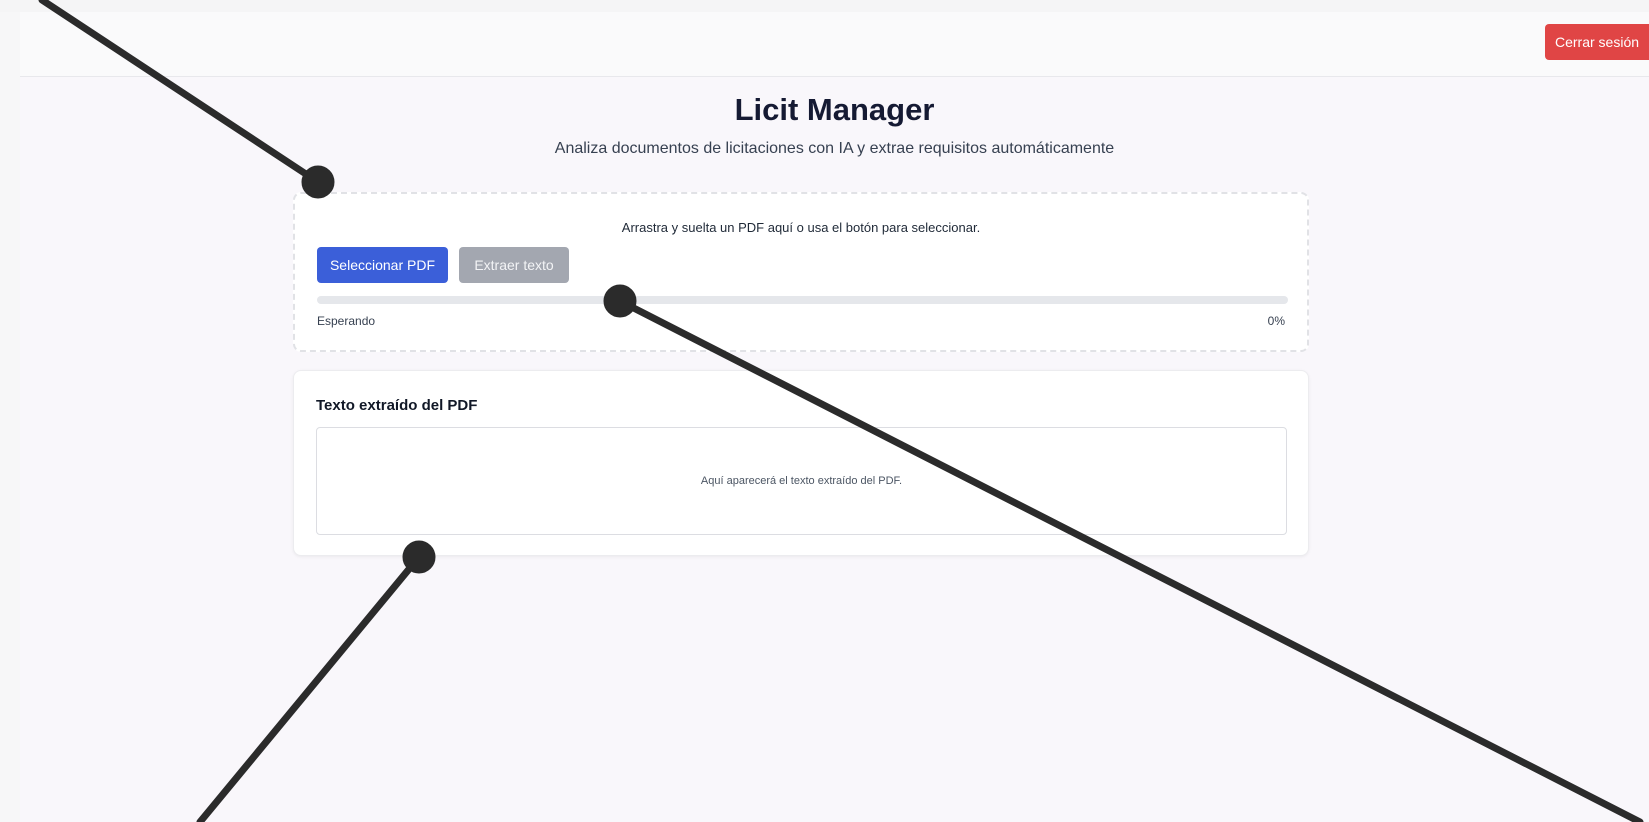 This screenshot has height=822, width=1649. What do you see at coordinates (1276, 321) in the screenshot?
I see `progress-percent: 0%` at bounding box center [1276, 321].